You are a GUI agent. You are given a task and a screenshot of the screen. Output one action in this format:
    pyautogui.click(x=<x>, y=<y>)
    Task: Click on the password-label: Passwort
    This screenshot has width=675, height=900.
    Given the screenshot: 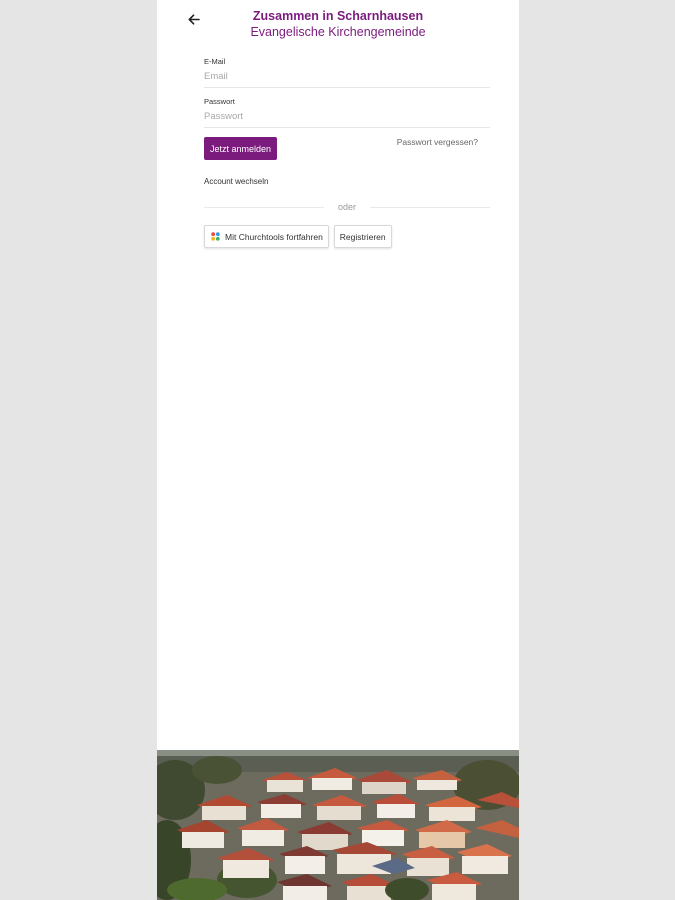 What is the action you would take?
    pyautogui.click(x=219, y=101)
    